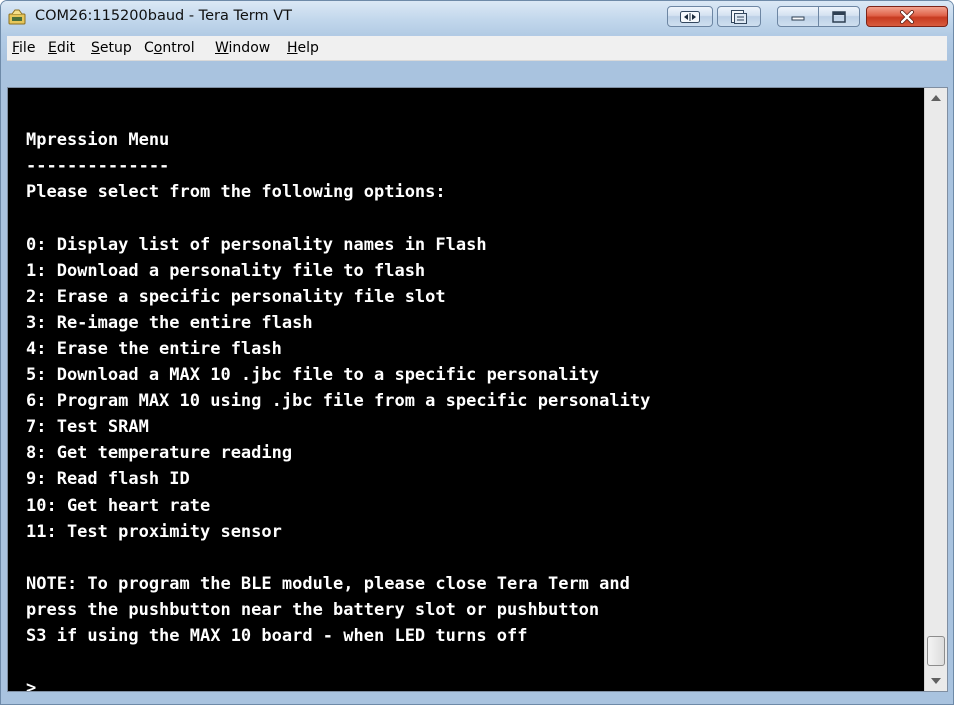  I want to click on arrow-up-icon, so click(936, 98).